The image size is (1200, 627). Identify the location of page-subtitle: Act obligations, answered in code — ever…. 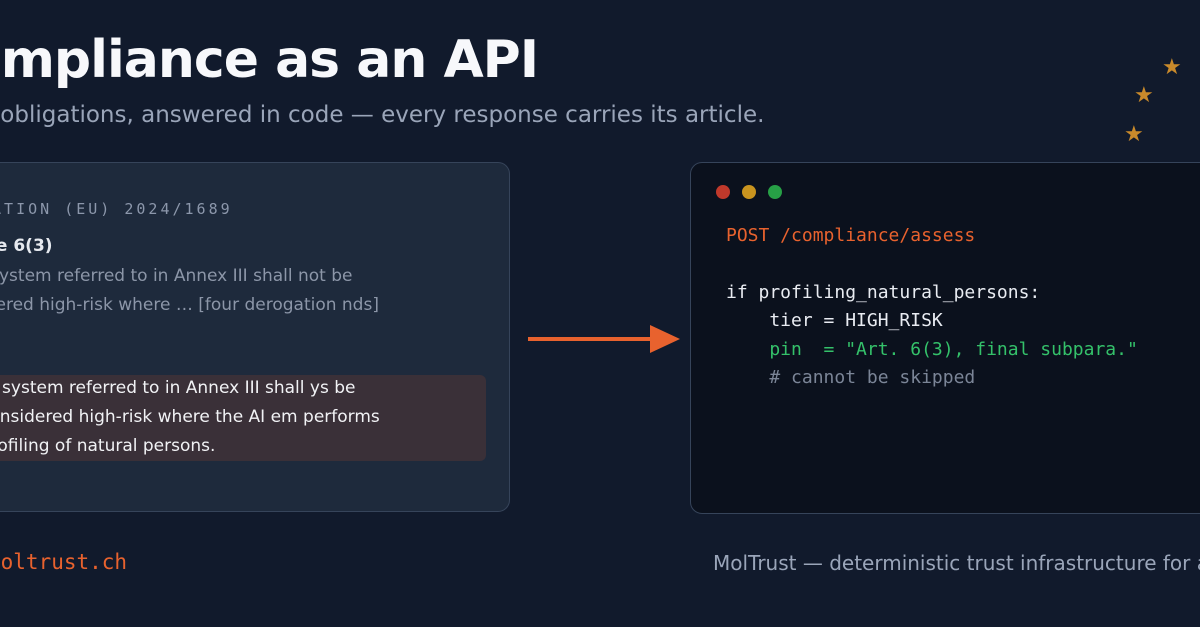
(382, 115).